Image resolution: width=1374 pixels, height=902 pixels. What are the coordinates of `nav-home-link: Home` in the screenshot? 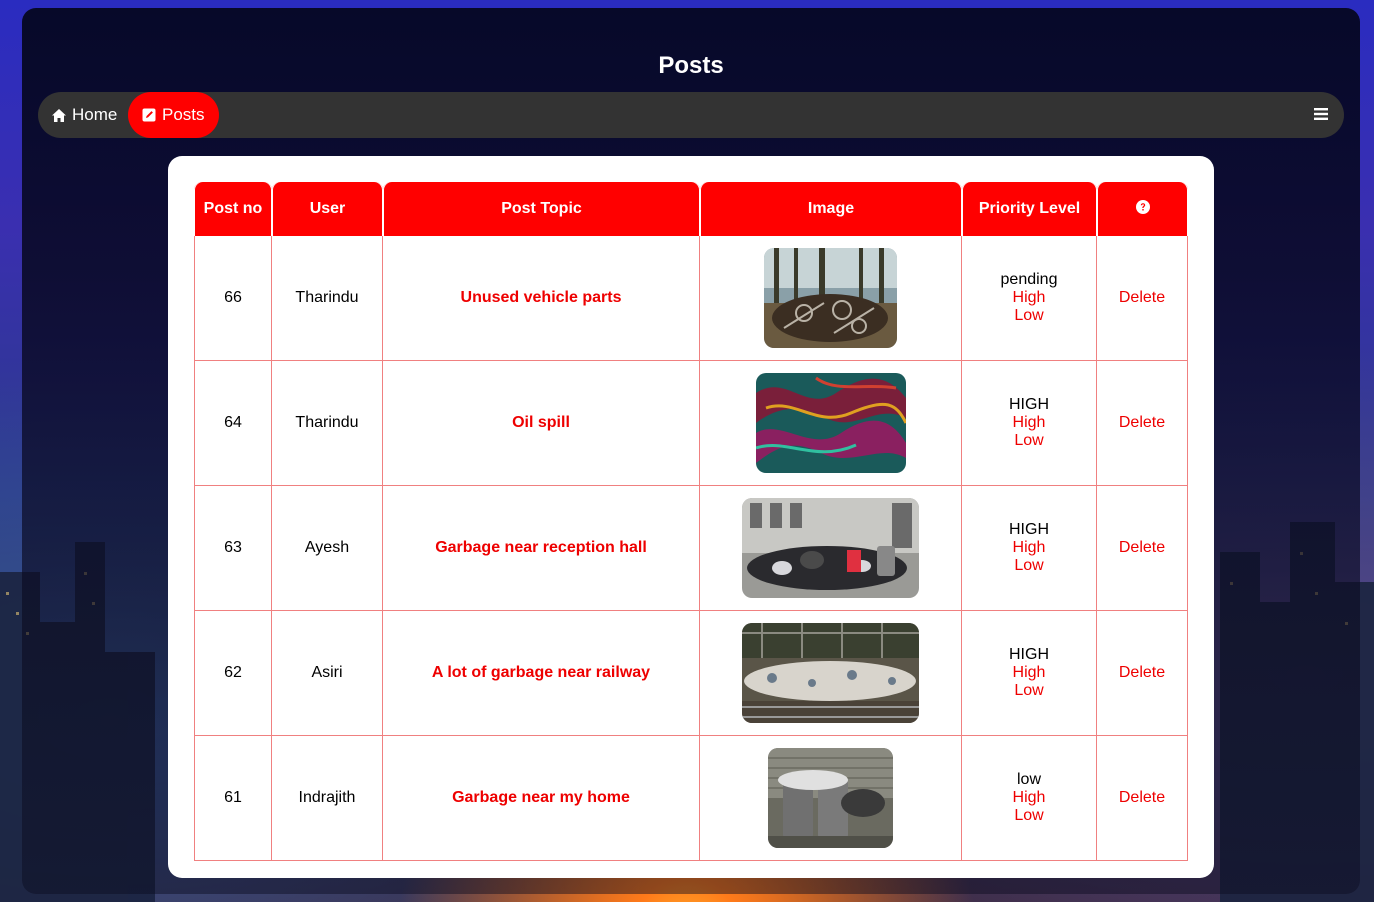 It's located at (84, 115).